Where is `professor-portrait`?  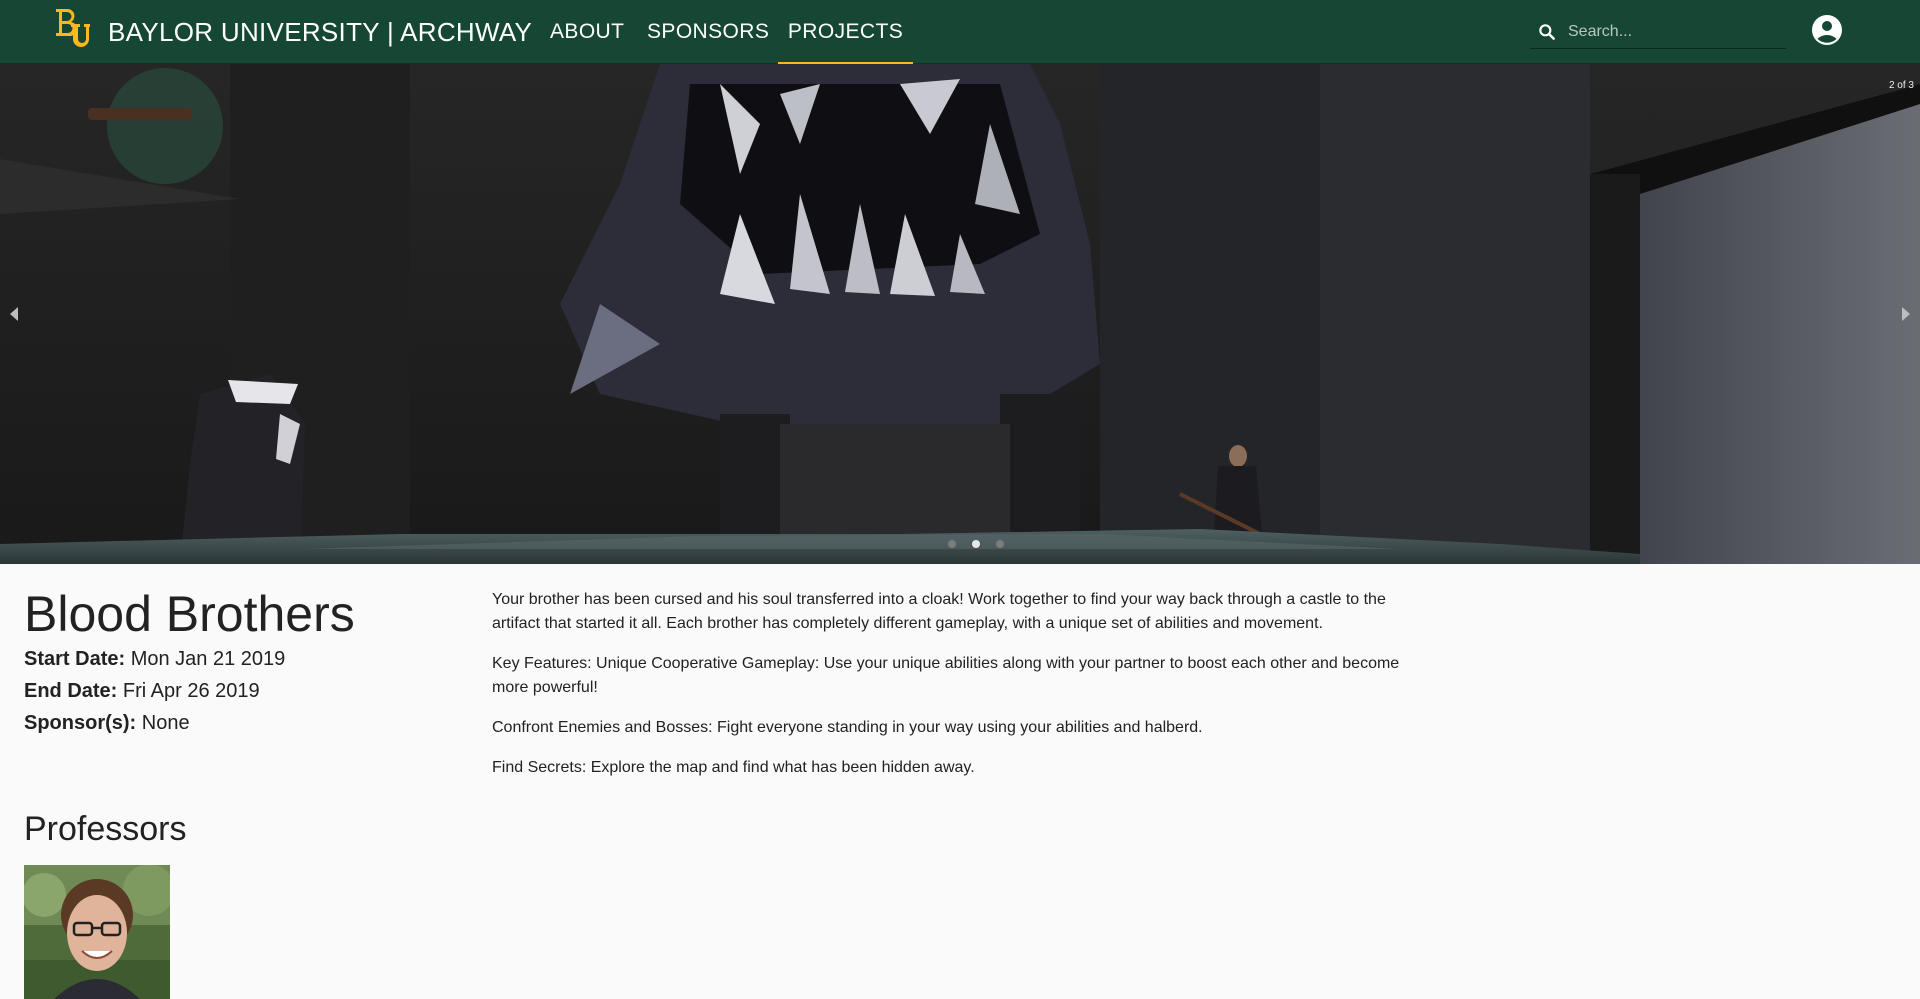 professor-portrait is located at coordinates (97, 932).